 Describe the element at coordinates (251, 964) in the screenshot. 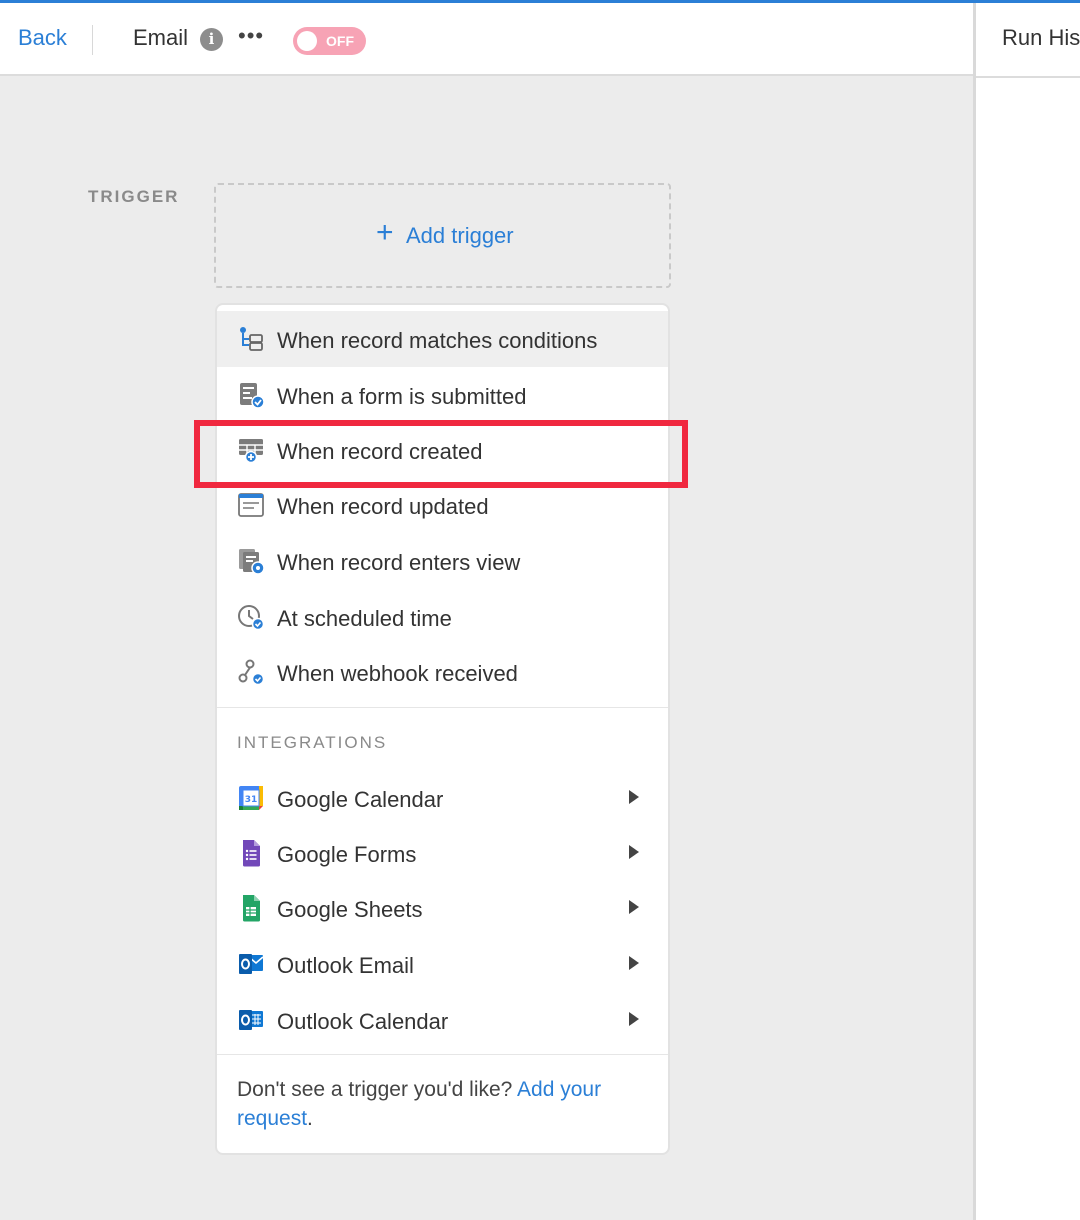

I see `outlook-email-icon` at that location.